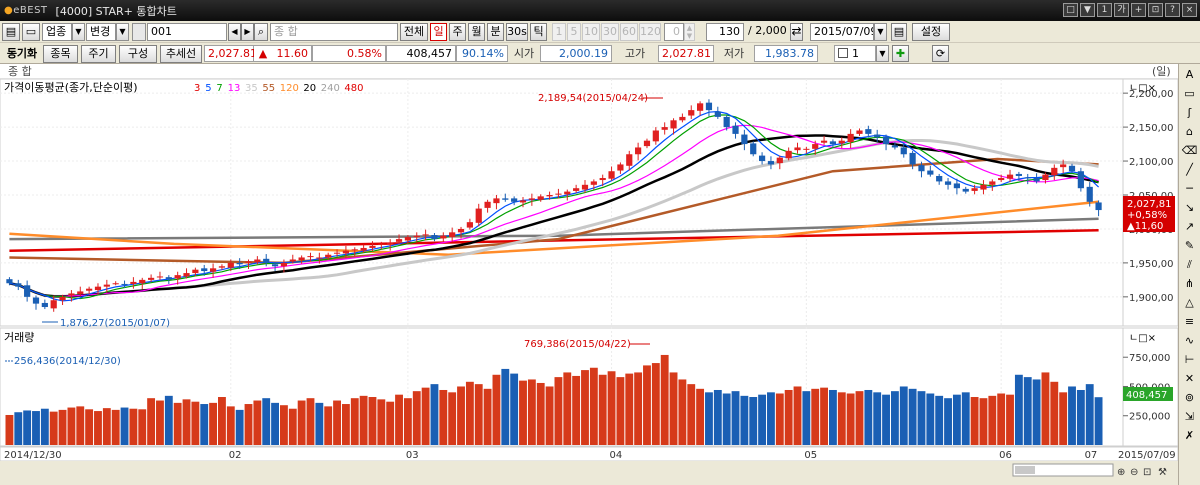  I want to click on period-day-button: 일, so click(438, 32).